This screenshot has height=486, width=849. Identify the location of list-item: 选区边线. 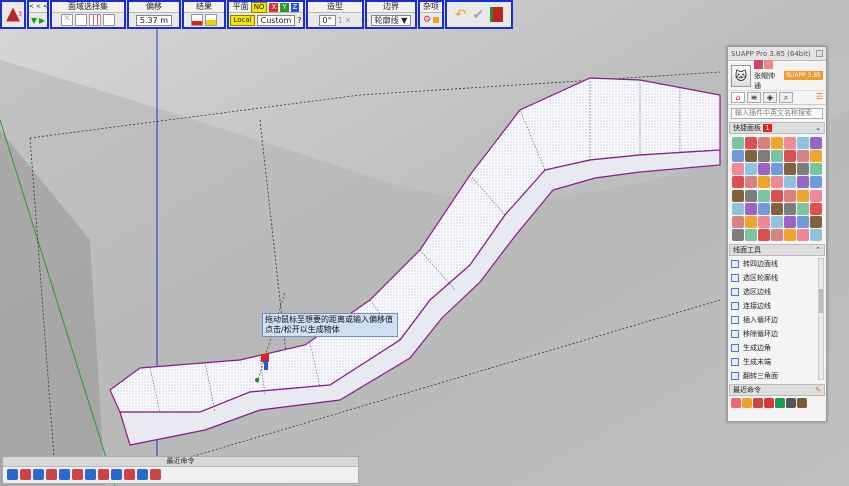
(778, 292).